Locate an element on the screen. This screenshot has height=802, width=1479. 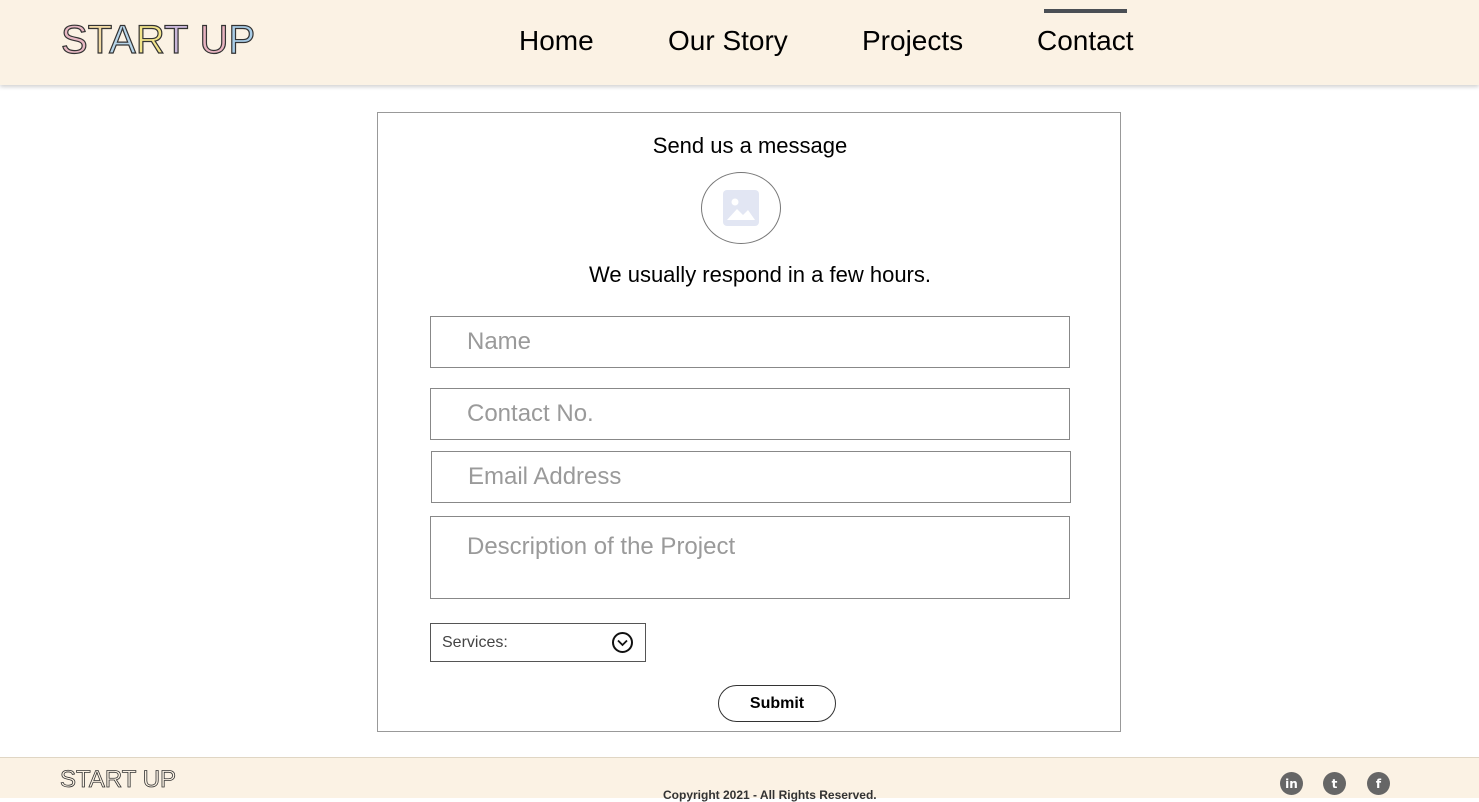
logo-letter: R is located at coordinates (150, 39).